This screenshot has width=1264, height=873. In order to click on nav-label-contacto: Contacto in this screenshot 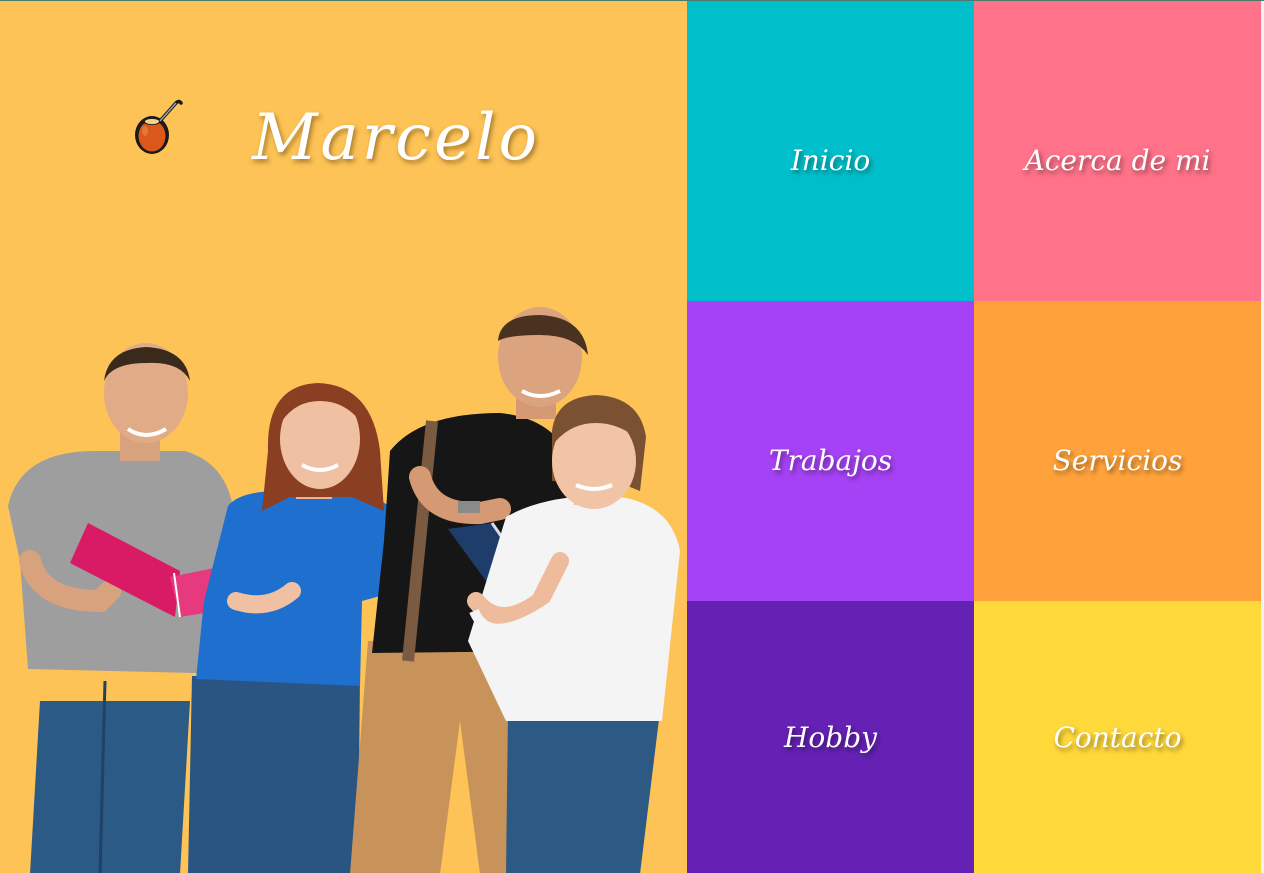, I will do `click(1117, 737)`.